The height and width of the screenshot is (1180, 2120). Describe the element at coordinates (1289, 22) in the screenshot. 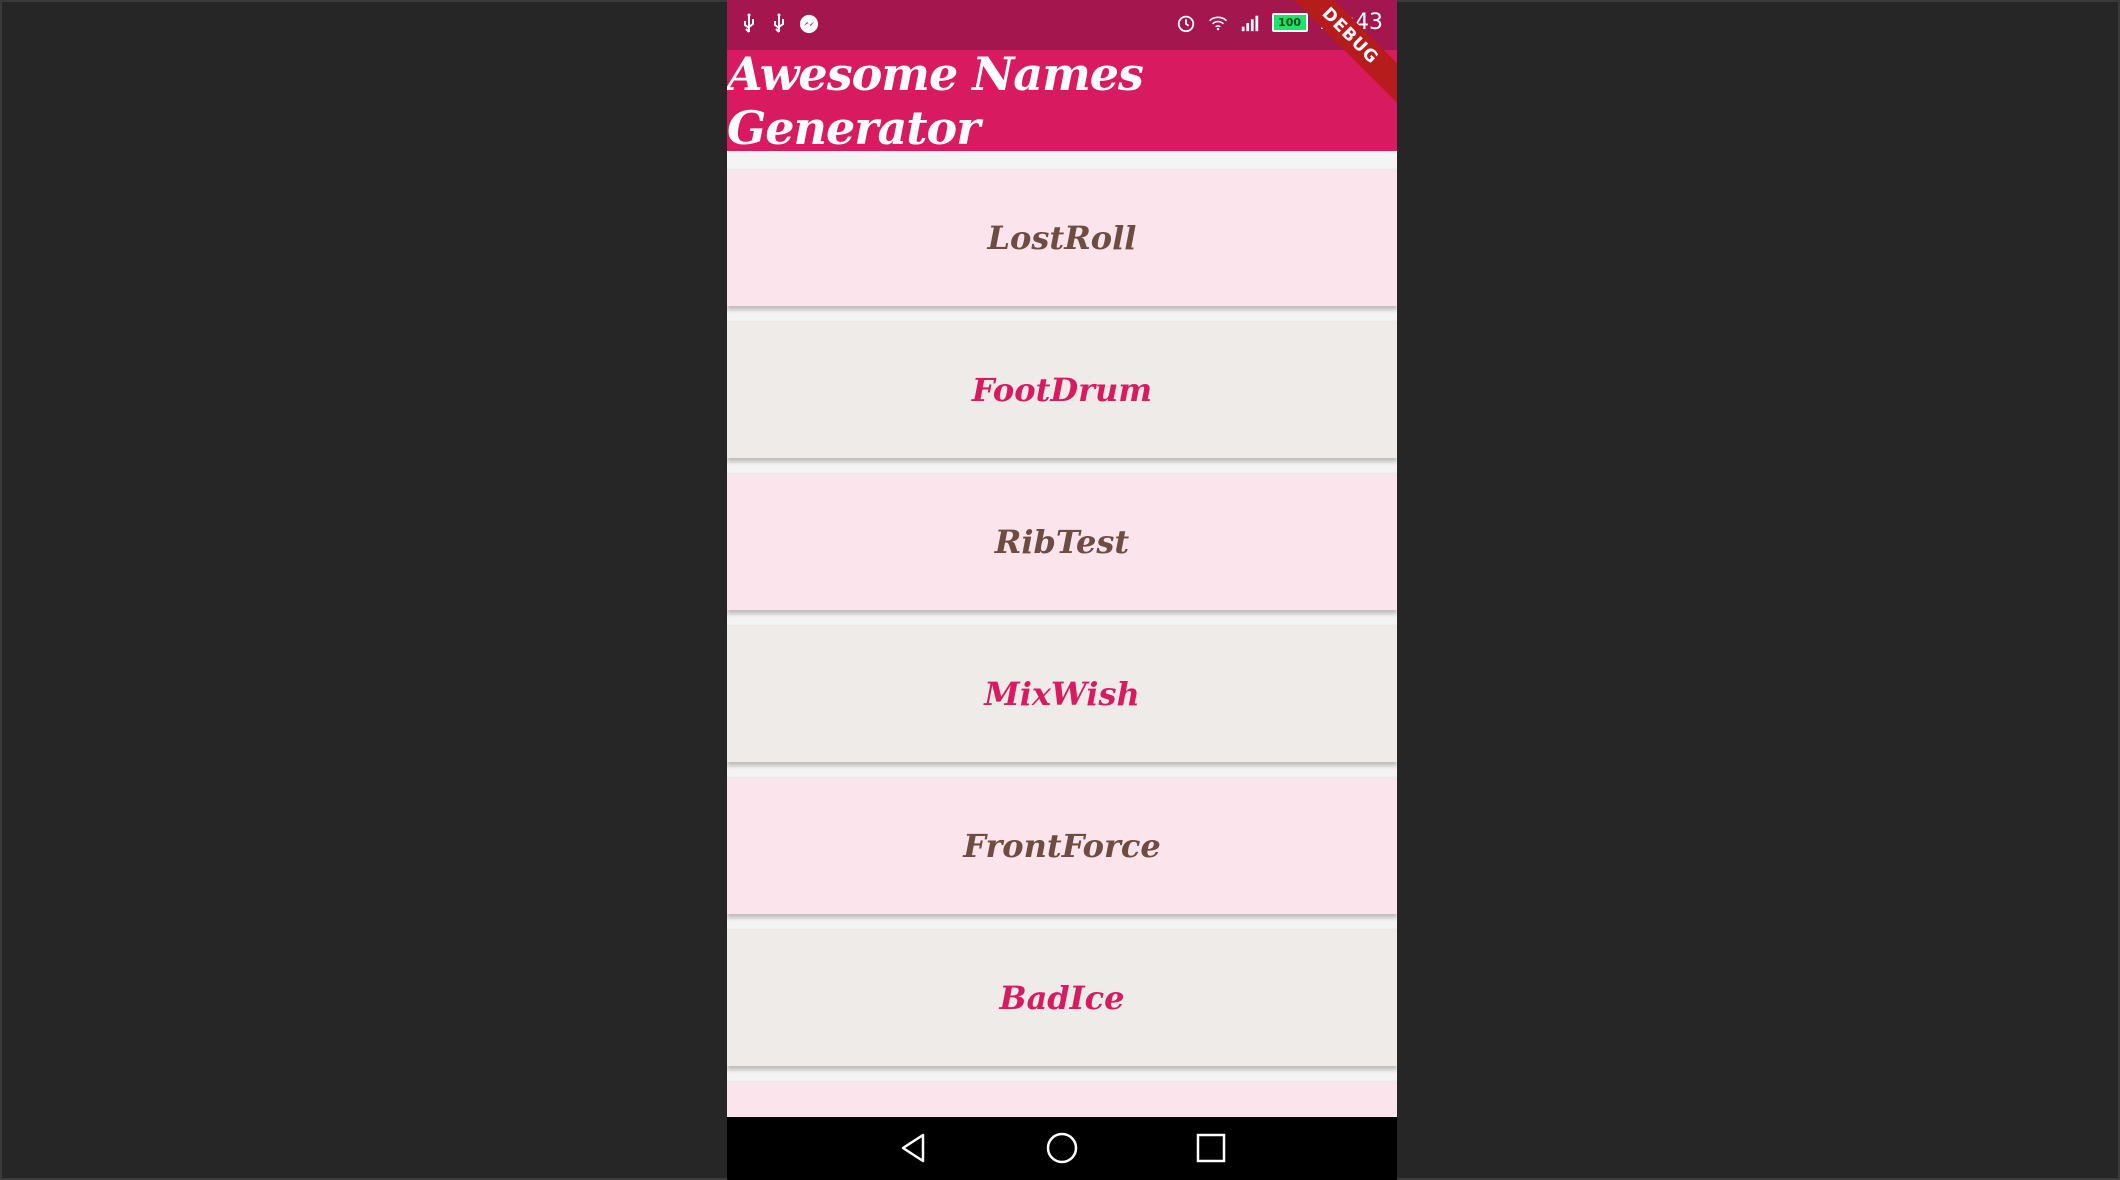

I see `battery-icon: 100` at that location.